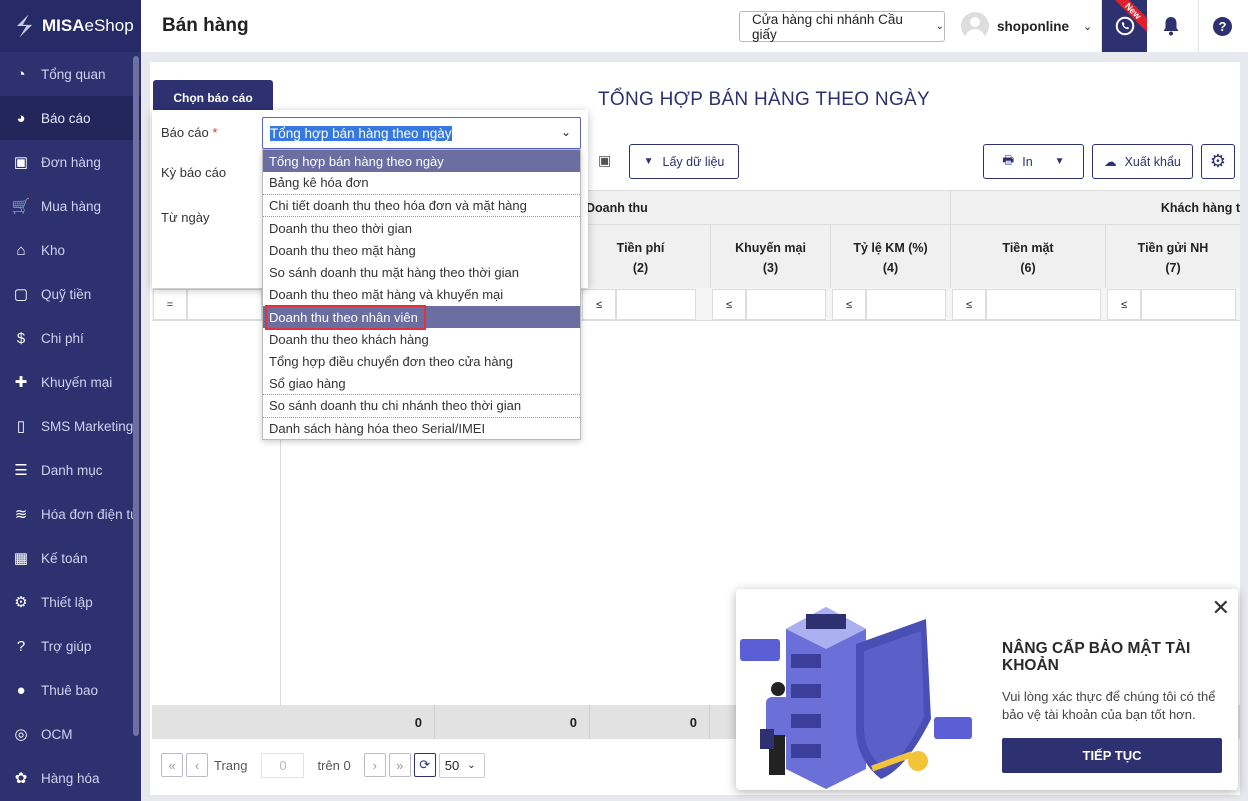  I want to click on report-option: Doanh thu theo nhân viên, so click(421, 317).